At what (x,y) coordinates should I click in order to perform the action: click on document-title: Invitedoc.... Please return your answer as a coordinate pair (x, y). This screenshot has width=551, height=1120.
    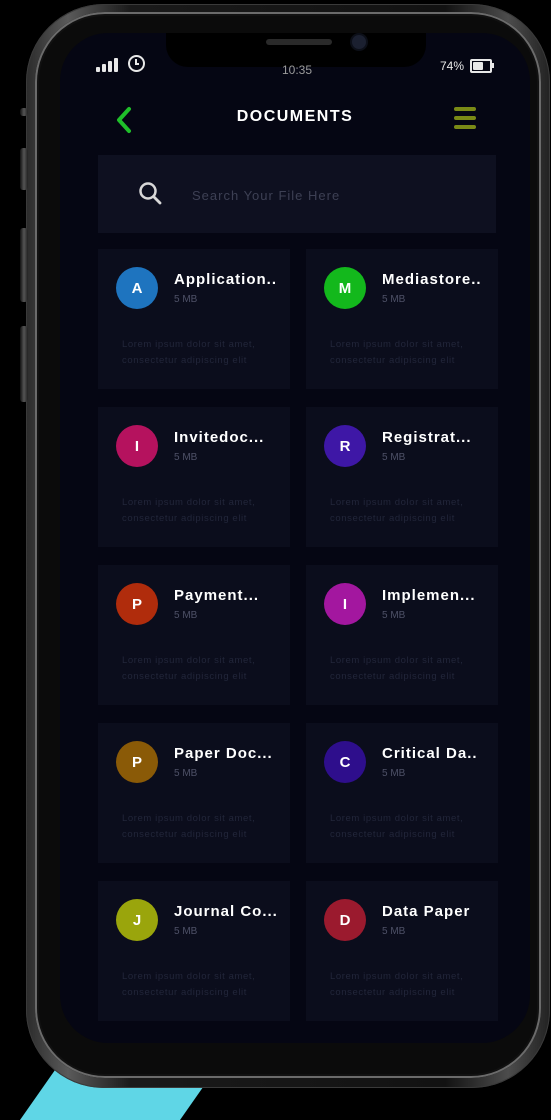
    Looking at the image, I should click on (219, 437).